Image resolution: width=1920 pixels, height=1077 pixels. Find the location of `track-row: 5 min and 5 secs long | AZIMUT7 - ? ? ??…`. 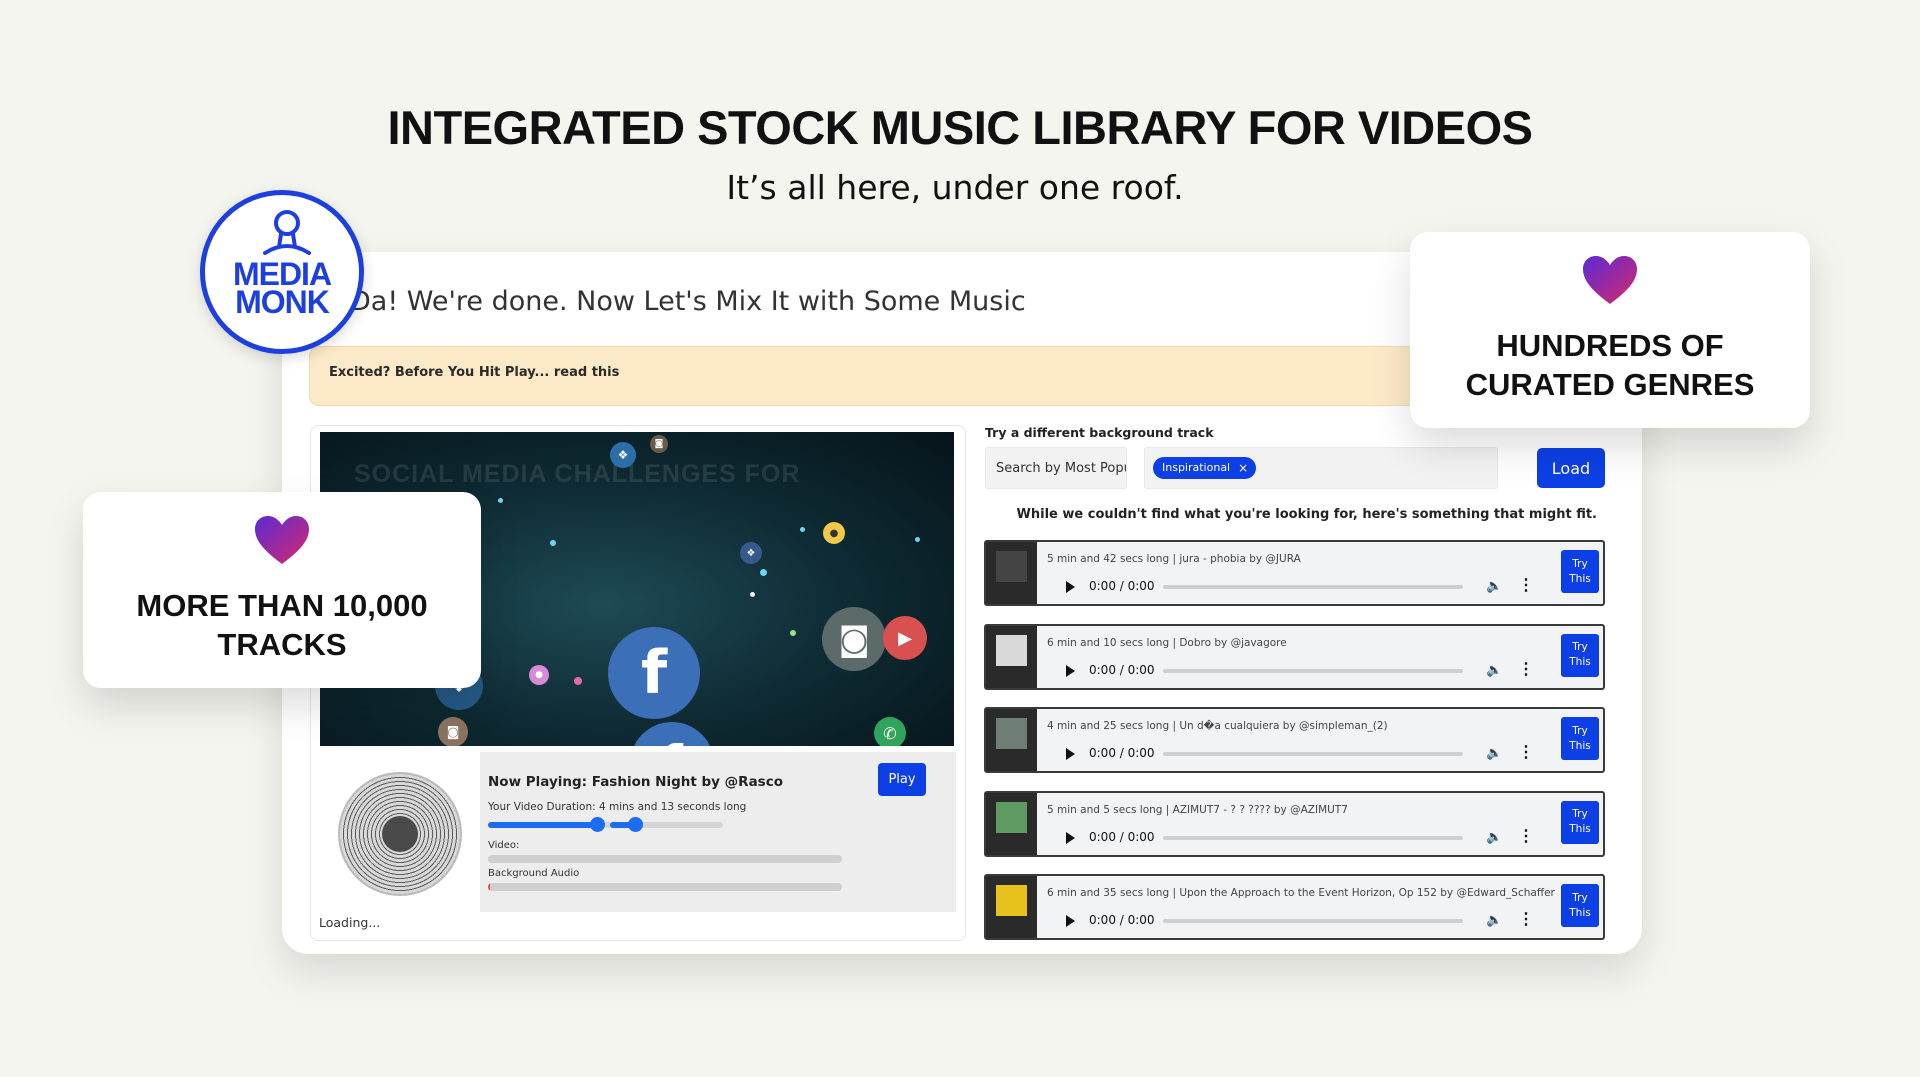

track-row: 5 min and 5 secs long | AZIMUT7 - ? ? ??… is located at coordinates (1294, 823).